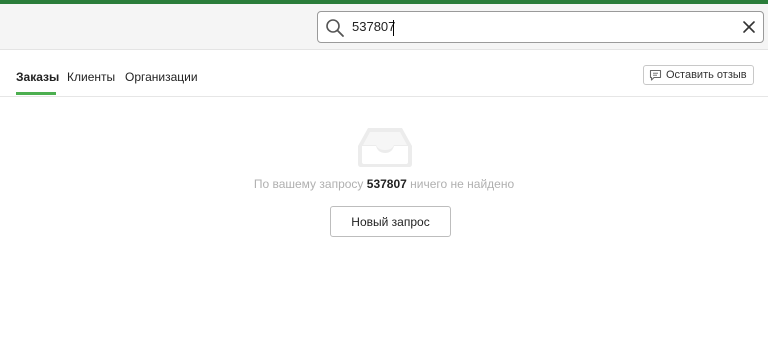  Describe the element at coordinates (36, 93) in the screenshot. I see `active-tab-indicator` at that location.